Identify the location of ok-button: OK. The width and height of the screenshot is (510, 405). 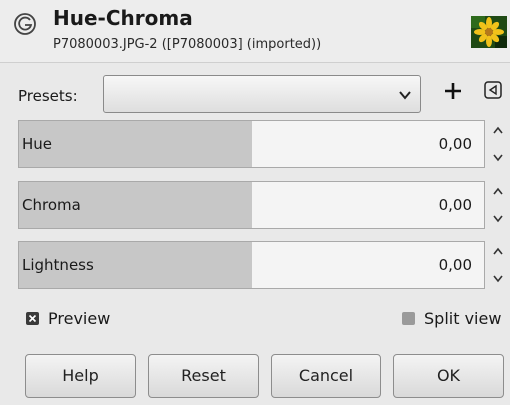
(448, 376).